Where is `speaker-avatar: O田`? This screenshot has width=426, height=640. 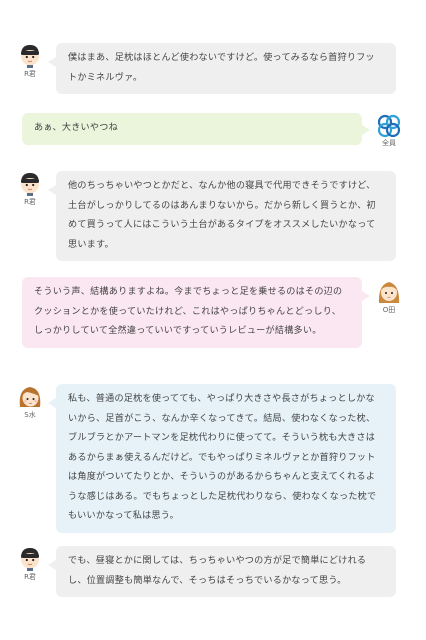
speaker-avatar: O田 is located at coordinates (389, 297).